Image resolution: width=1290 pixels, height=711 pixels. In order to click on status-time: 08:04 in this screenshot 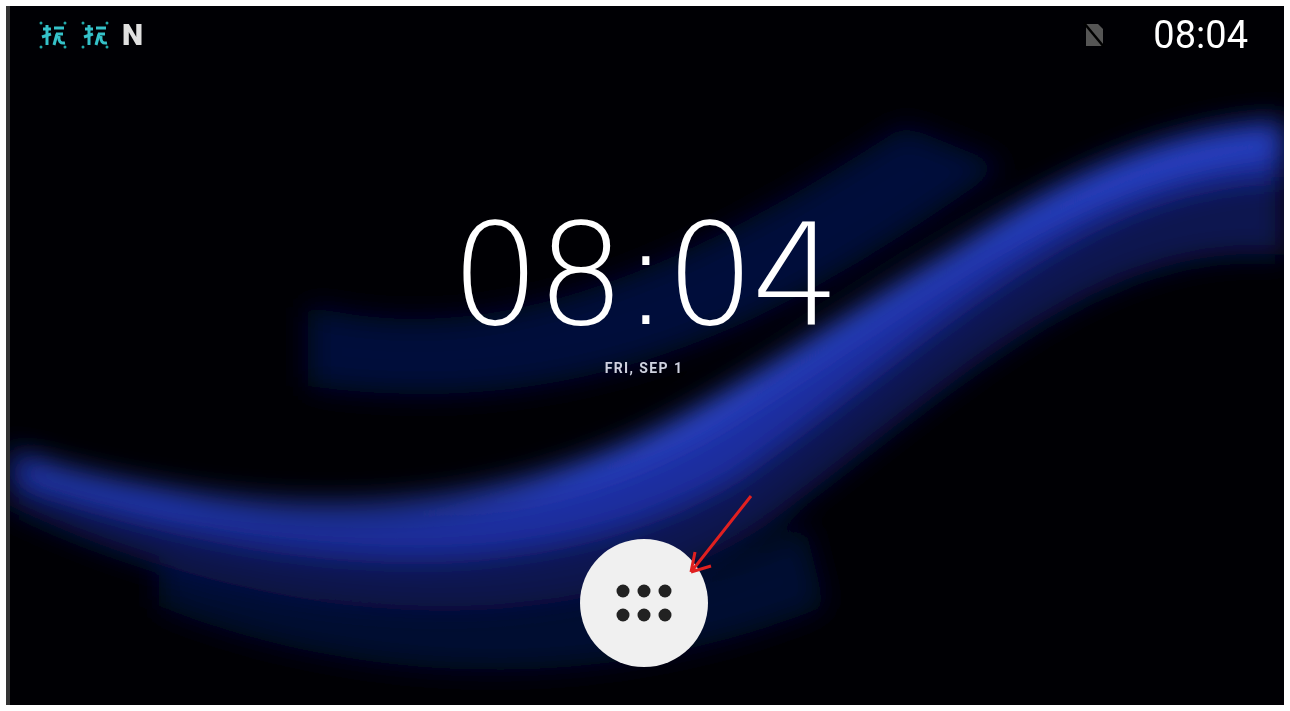, I will do `click(1200, 35)`.